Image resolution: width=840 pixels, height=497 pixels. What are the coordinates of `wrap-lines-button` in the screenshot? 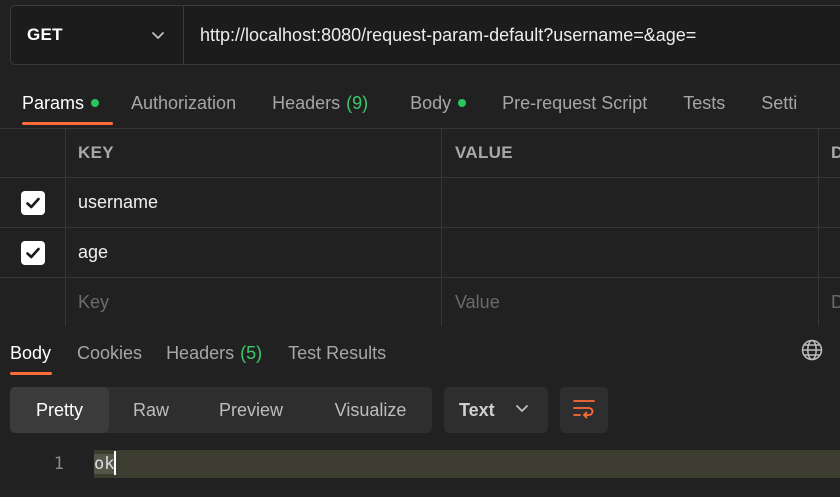 It's located at (584, 410).